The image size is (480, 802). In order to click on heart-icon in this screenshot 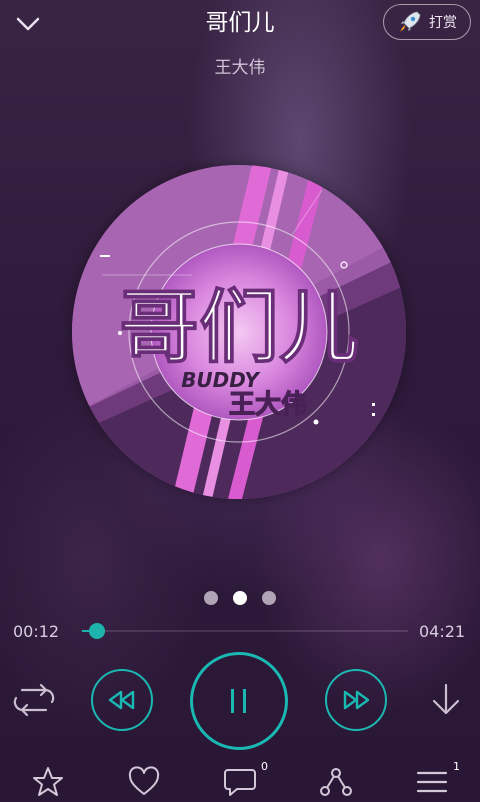, I will do `click(144, 780)`.